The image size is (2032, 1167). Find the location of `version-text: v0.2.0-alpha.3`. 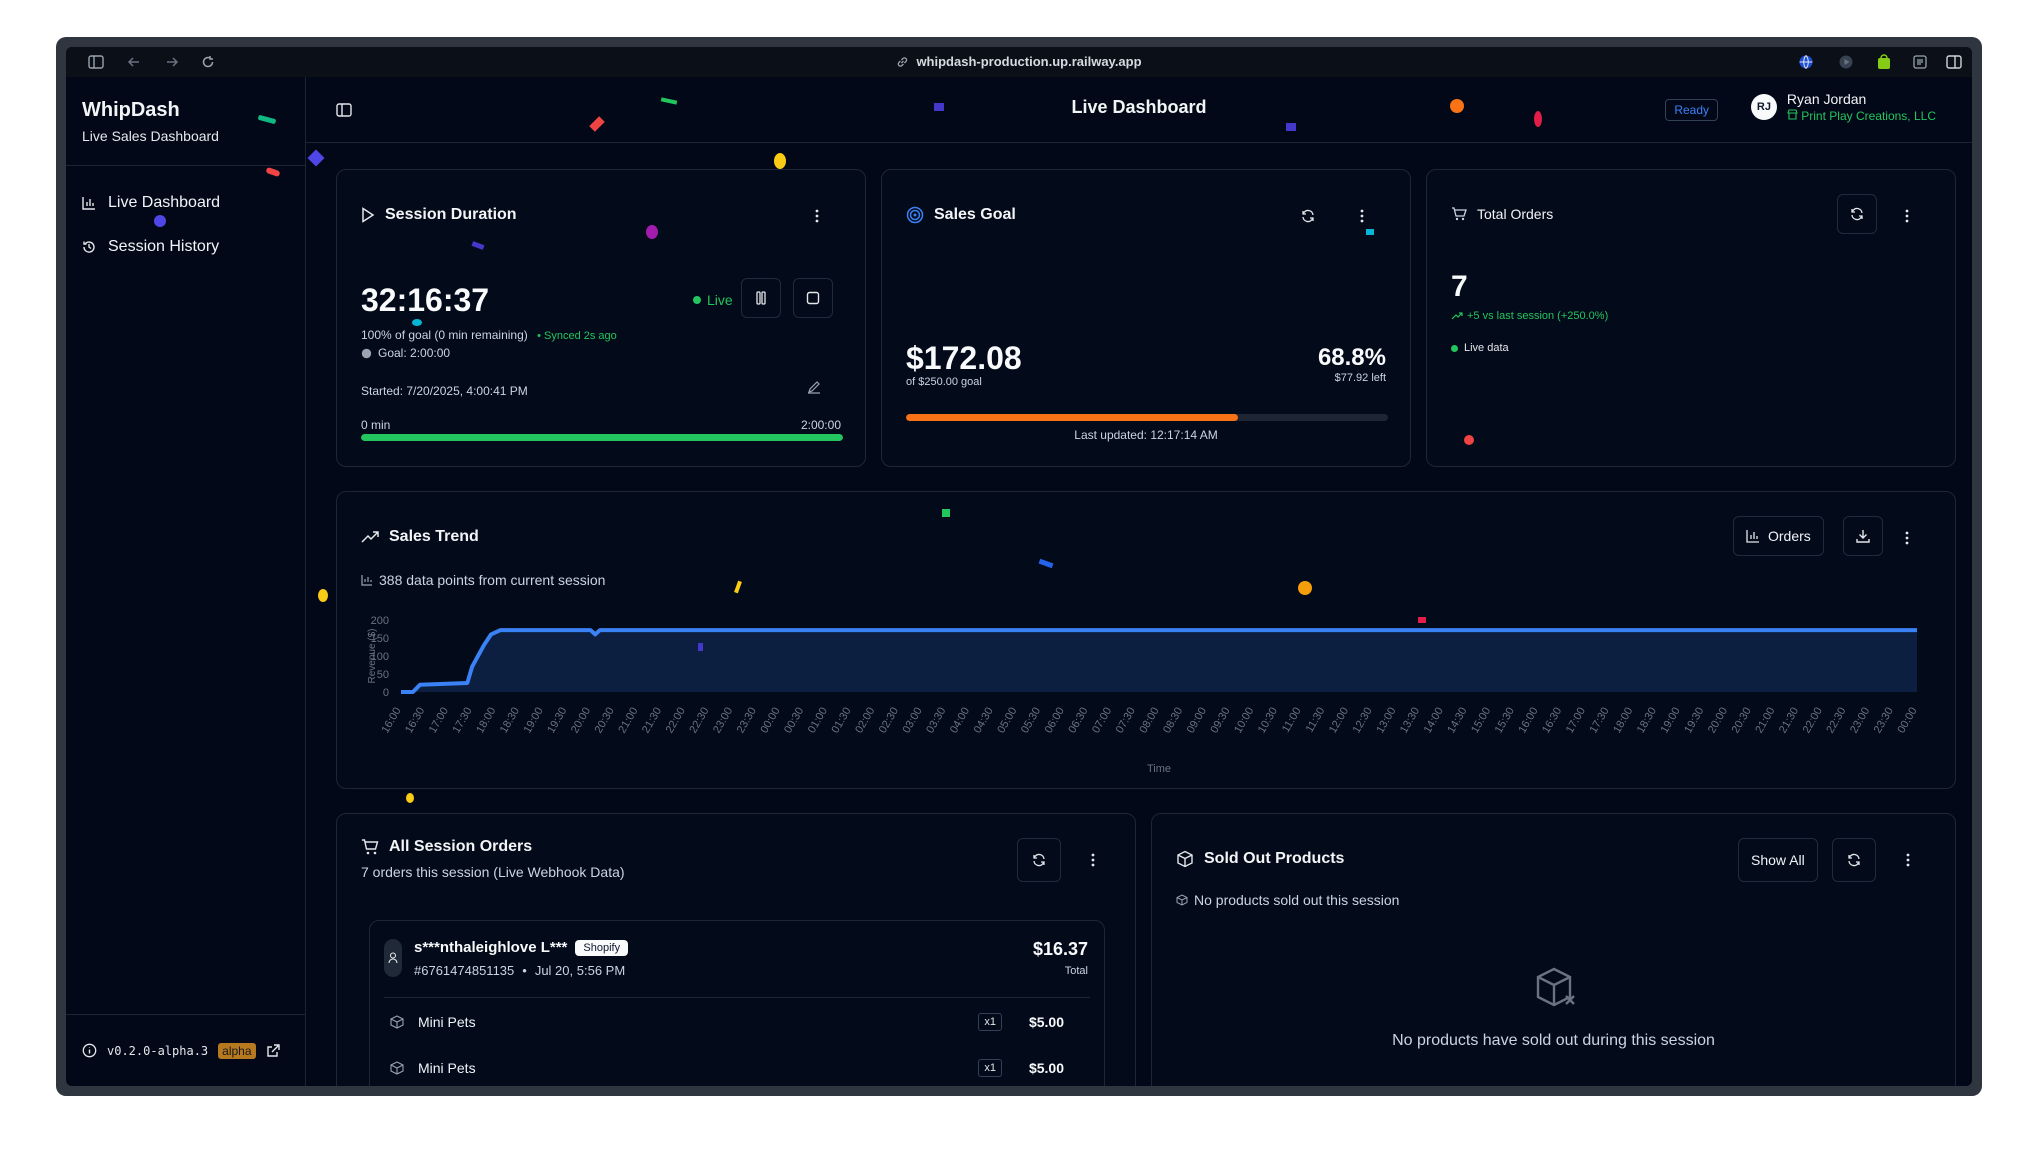

version-text: v0.2.0-alpha.3 is located at coordinates (158, 1050).